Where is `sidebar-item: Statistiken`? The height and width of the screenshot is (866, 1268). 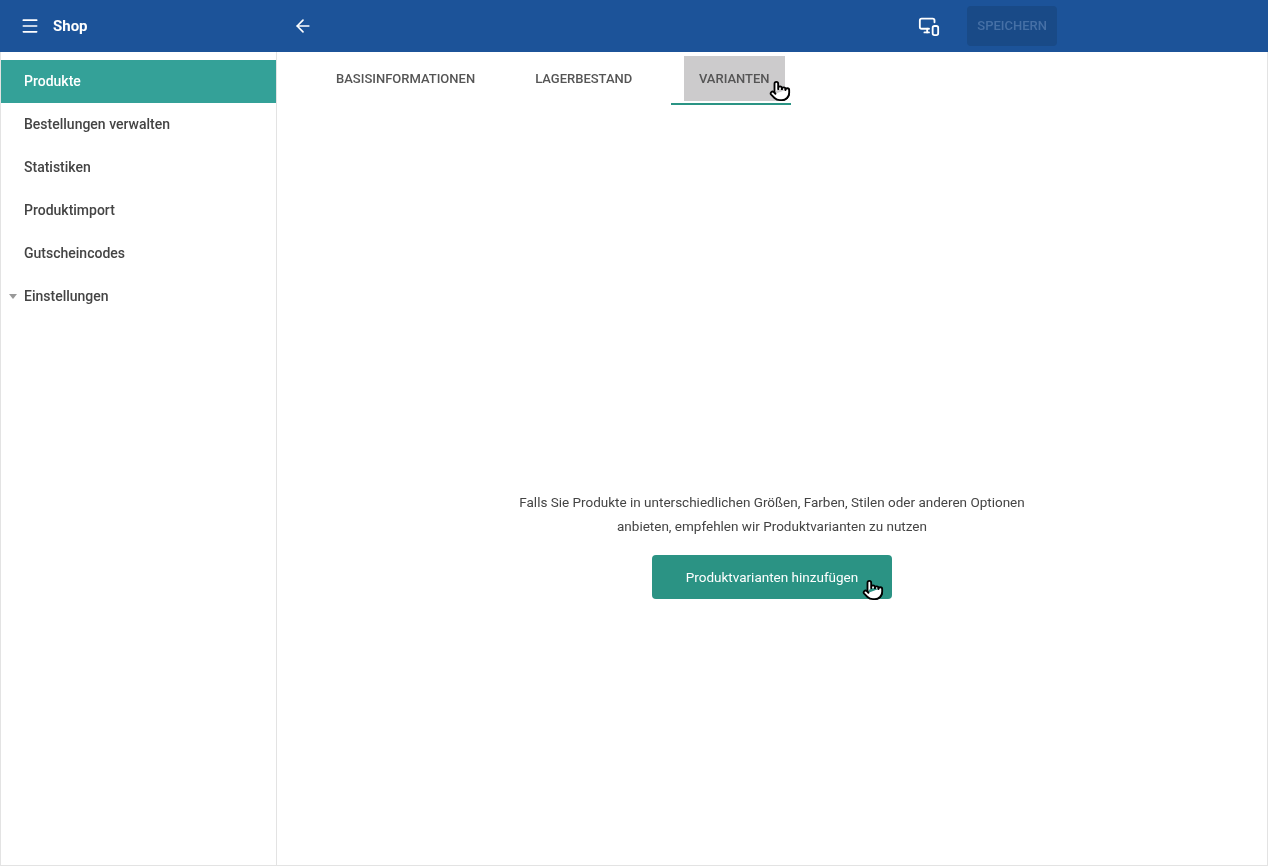
sidebar-item: Statistiken is located at coordinates (138, 167).